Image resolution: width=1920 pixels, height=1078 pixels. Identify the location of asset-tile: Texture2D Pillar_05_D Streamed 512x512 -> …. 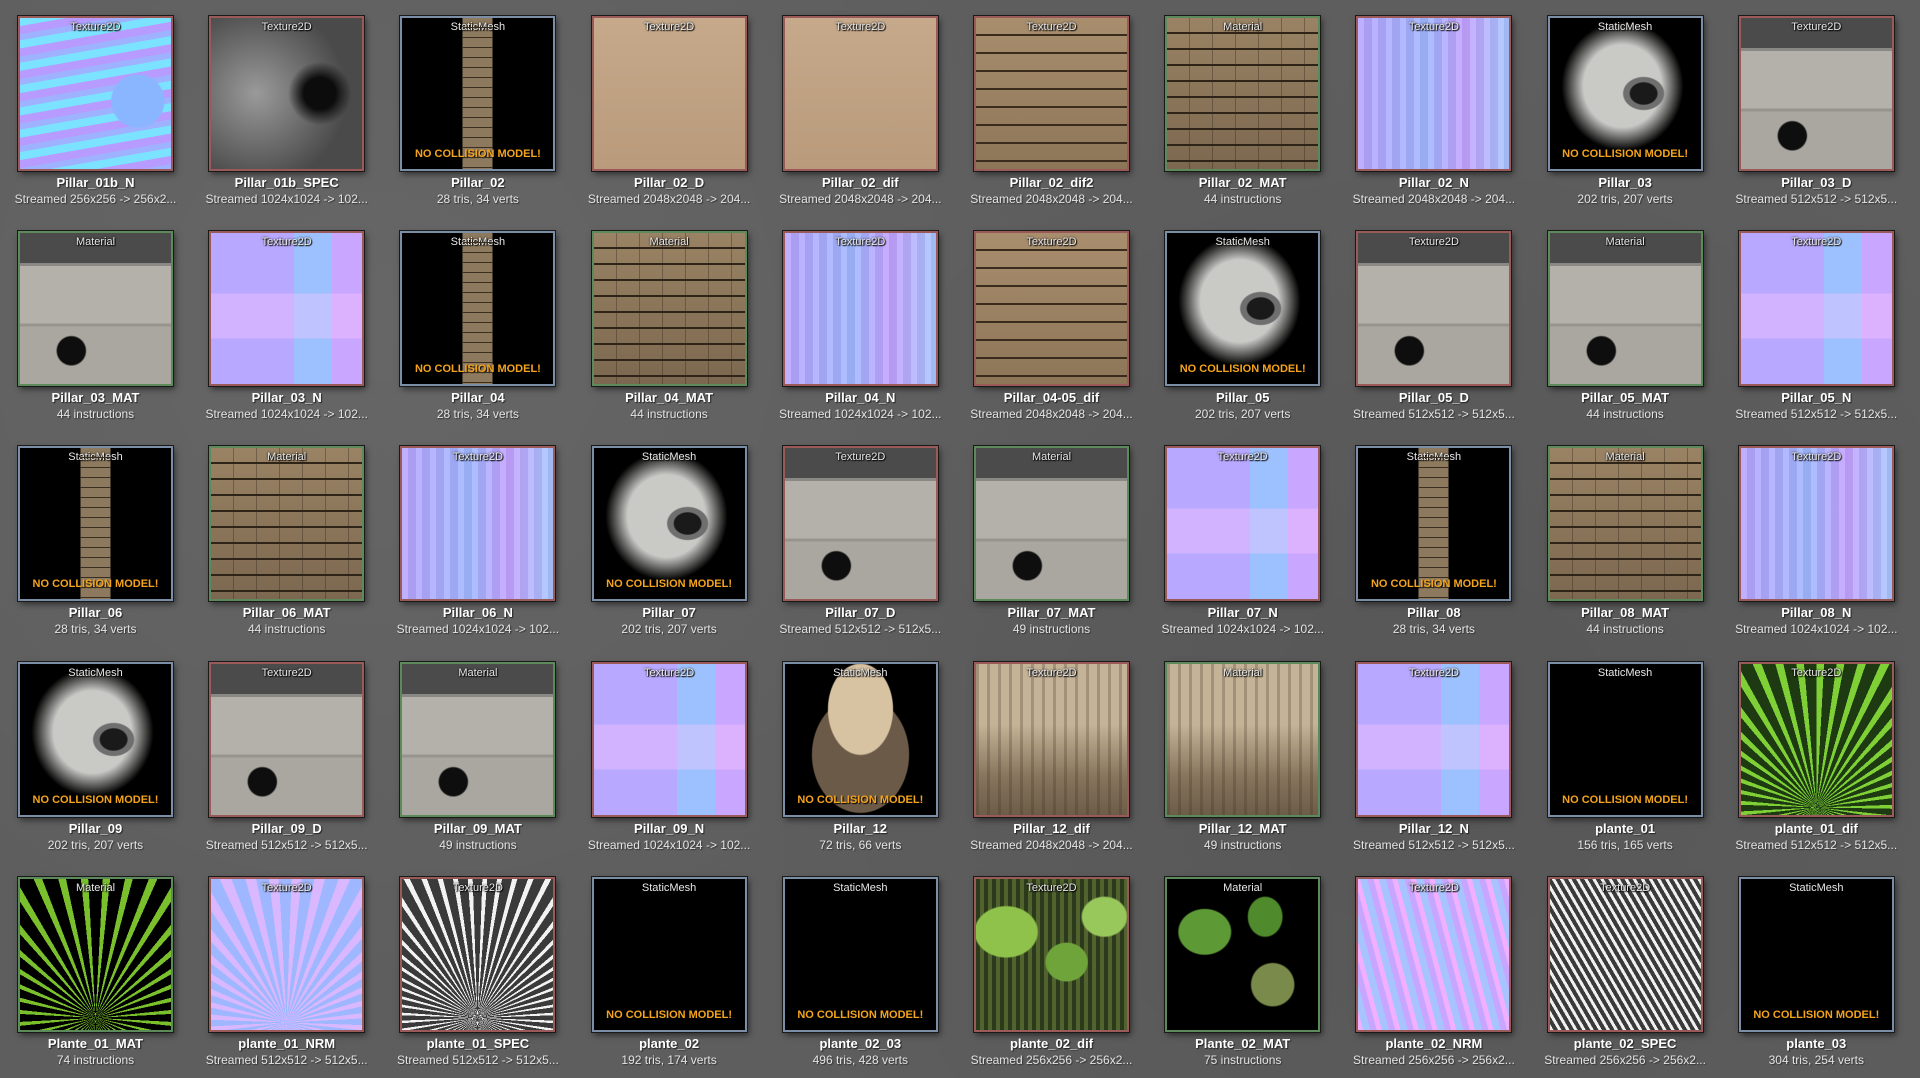
(1433, 322).